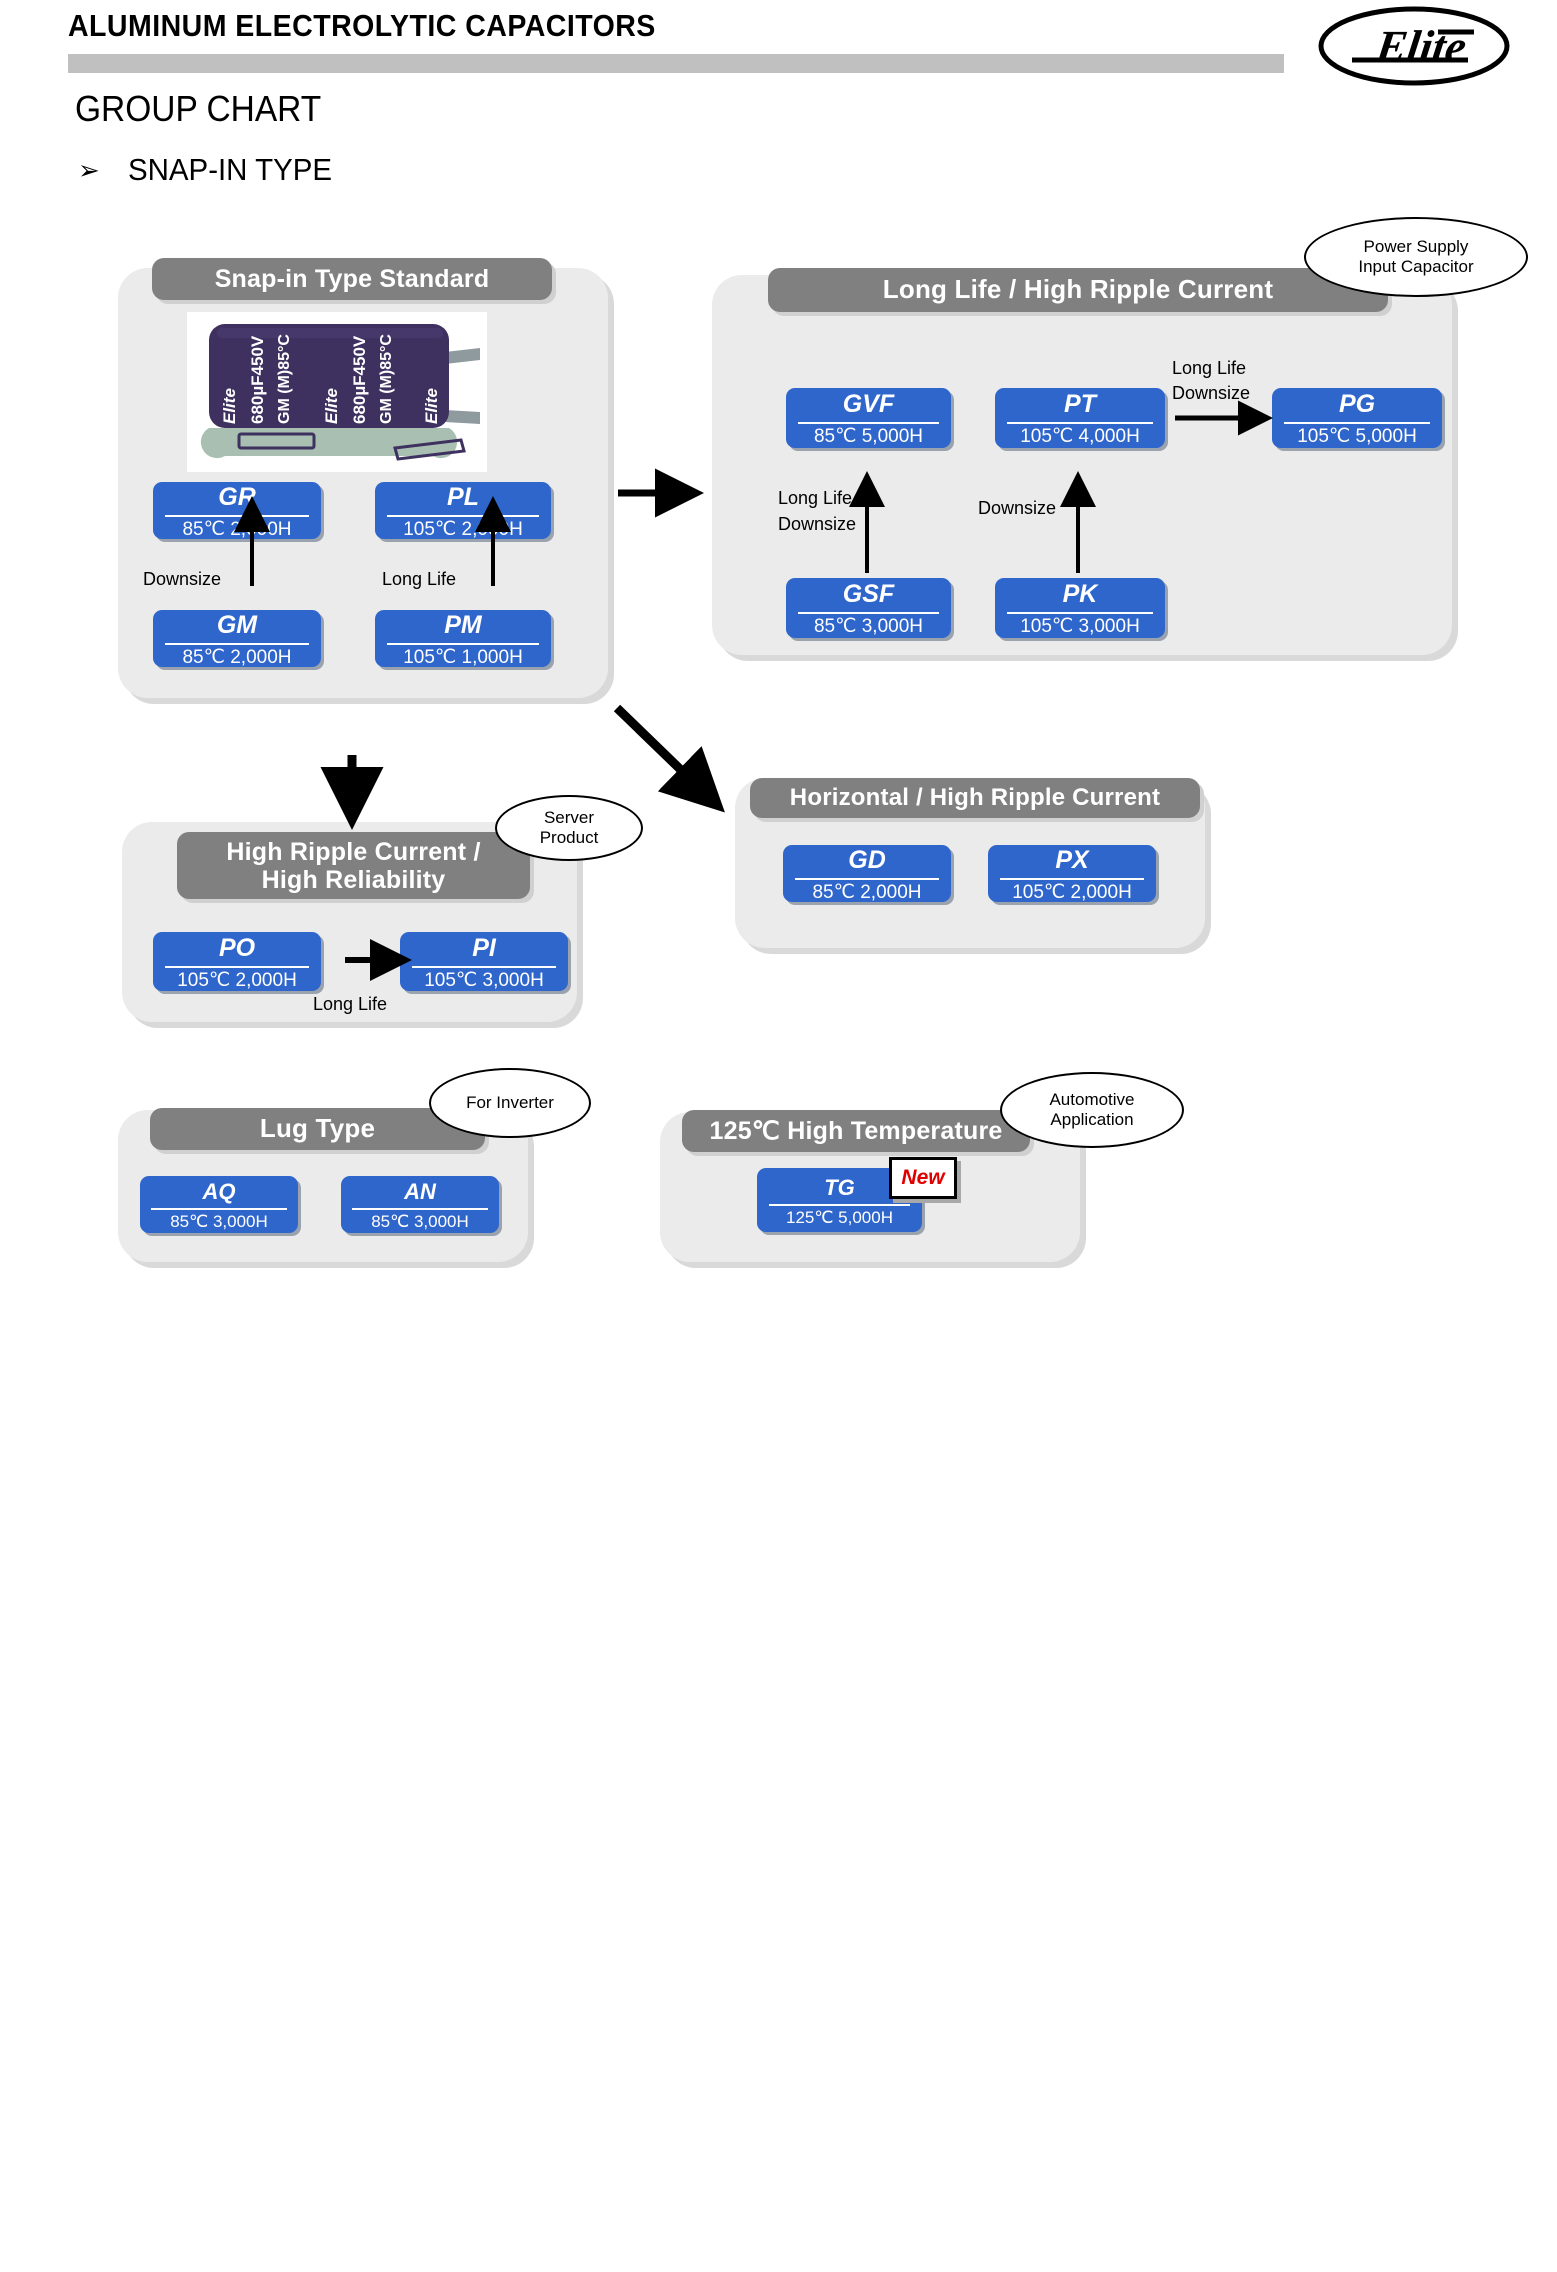  I want to click on panel-title-high-ripple-high-reliability: High Ripple Current / High Reliability, so click(353, 865).